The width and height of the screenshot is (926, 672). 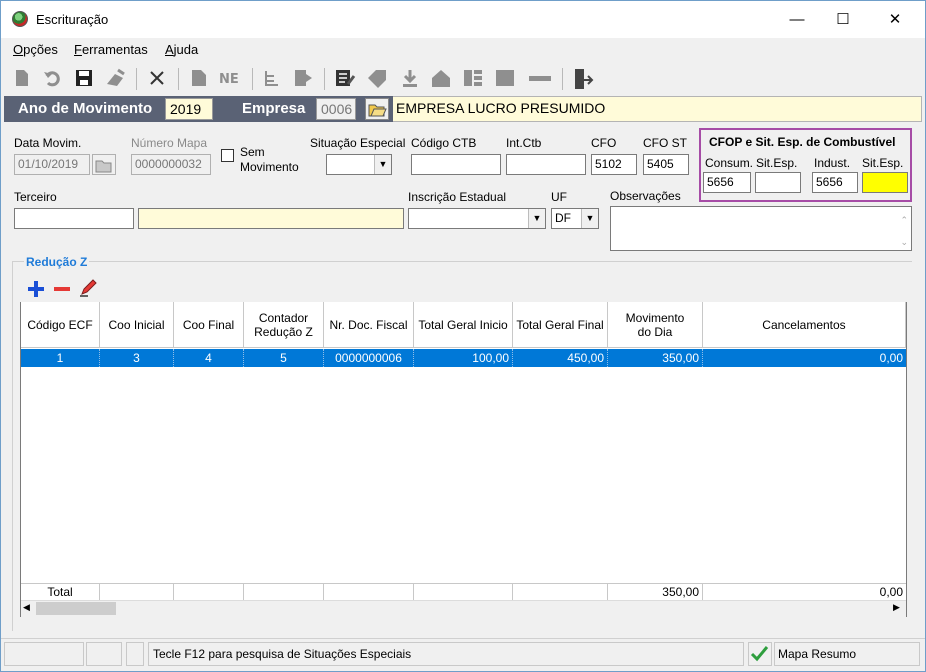 I want to click on cfo-input: 5102, so click(x=614, y=164).